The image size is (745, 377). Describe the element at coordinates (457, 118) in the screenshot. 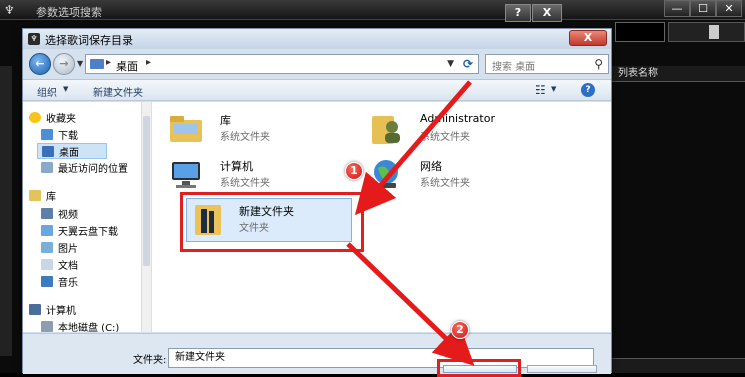

I see `item-name: Administrator` at that location.